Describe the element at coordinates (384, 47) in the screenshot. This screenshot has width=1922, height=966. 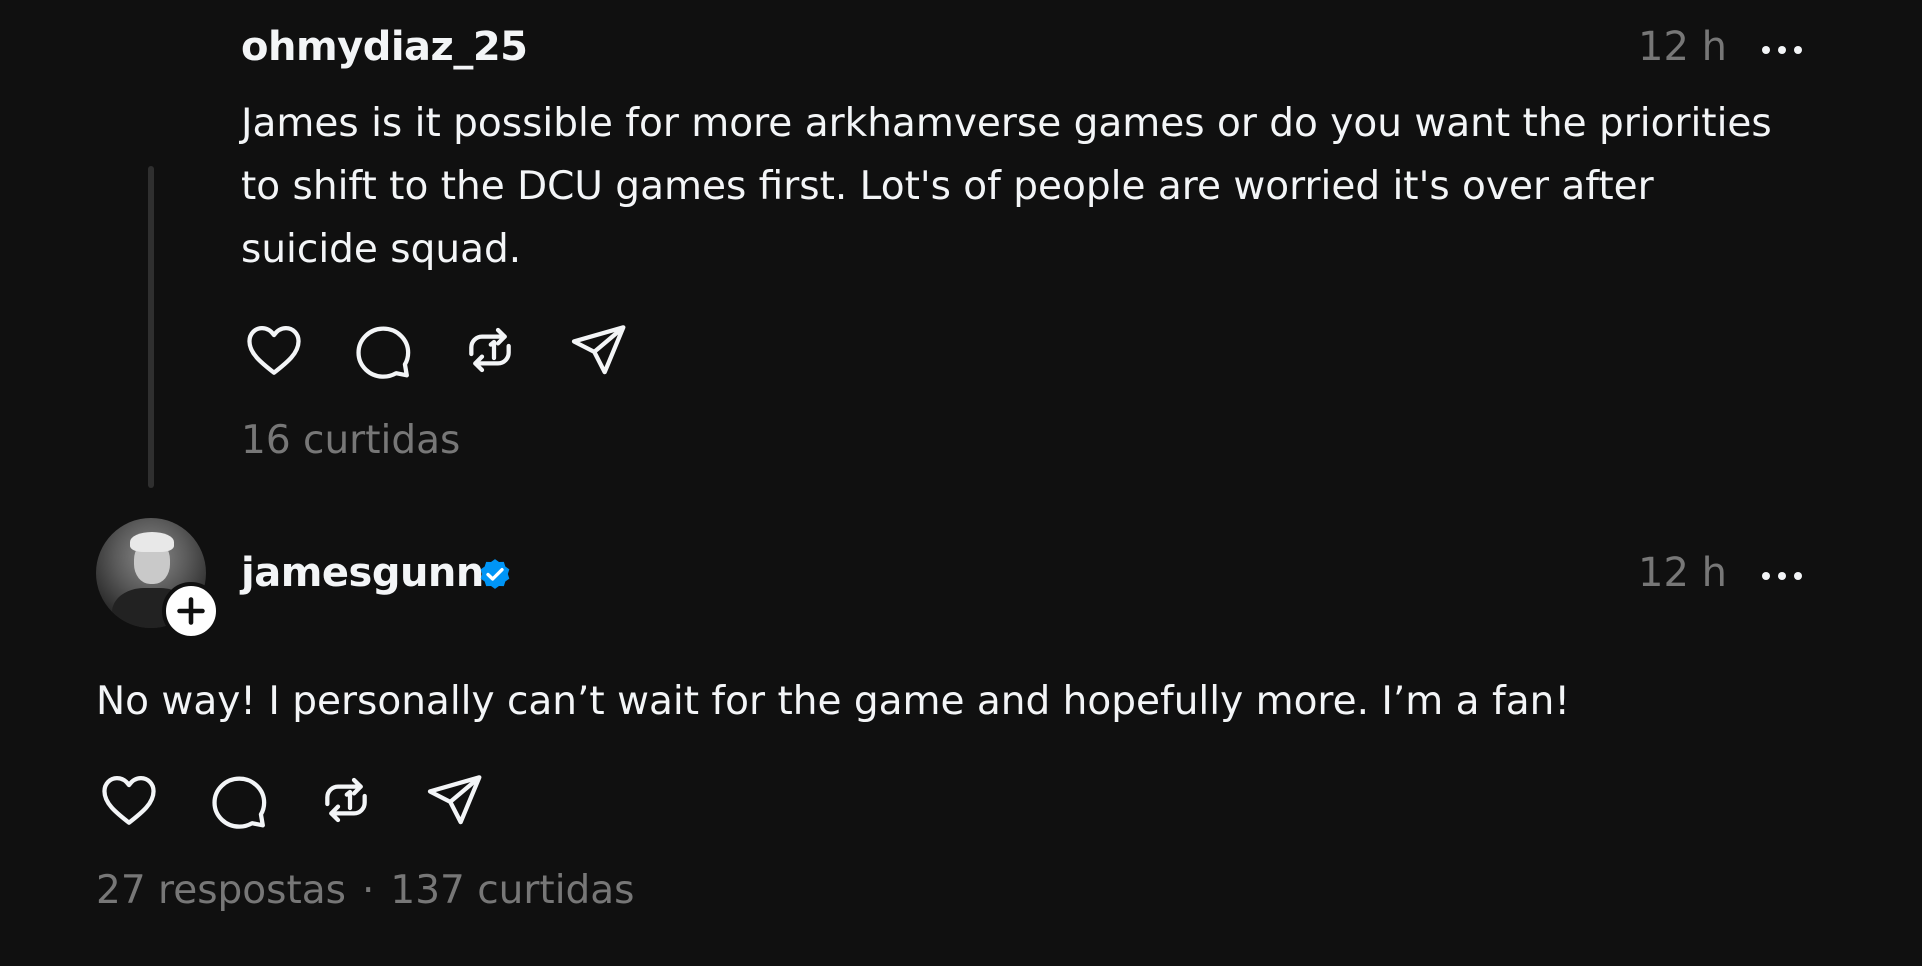
I see `reply-username: ohmydiaz_25` at that location.